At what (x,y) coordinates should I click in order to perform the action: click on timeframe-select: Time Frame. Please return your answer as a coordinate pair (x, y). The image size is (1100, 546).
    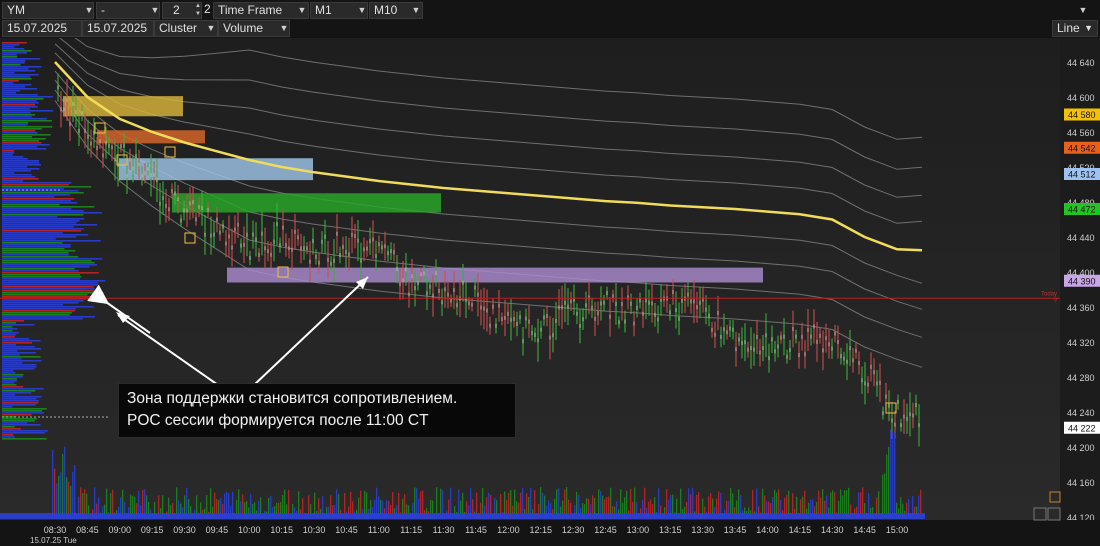
    Looking at the image, I should click on (261, 10).